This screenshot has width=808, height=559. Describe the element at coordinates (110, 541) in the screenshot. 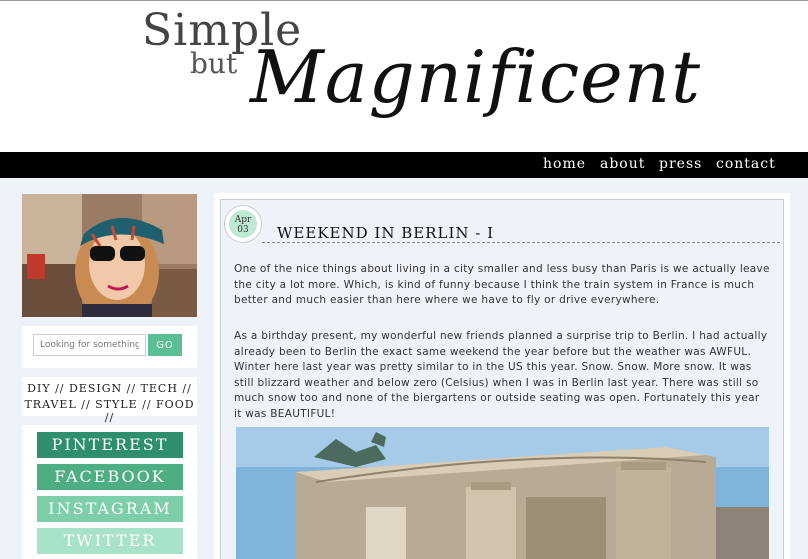

I see `twitter-button: TWITTER` at that location.